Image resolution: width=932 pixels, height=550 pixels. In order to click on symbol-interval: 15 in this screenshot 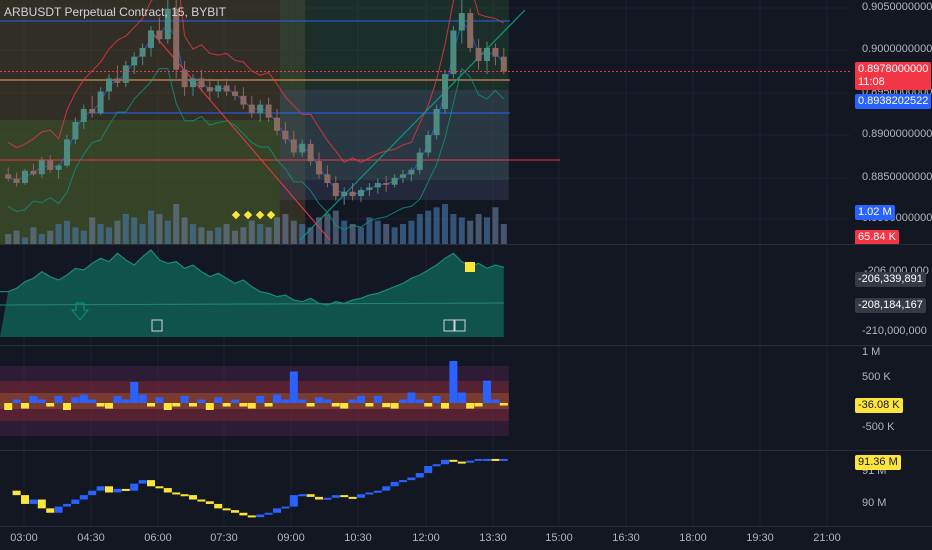, I will do `click(177, 12)`.